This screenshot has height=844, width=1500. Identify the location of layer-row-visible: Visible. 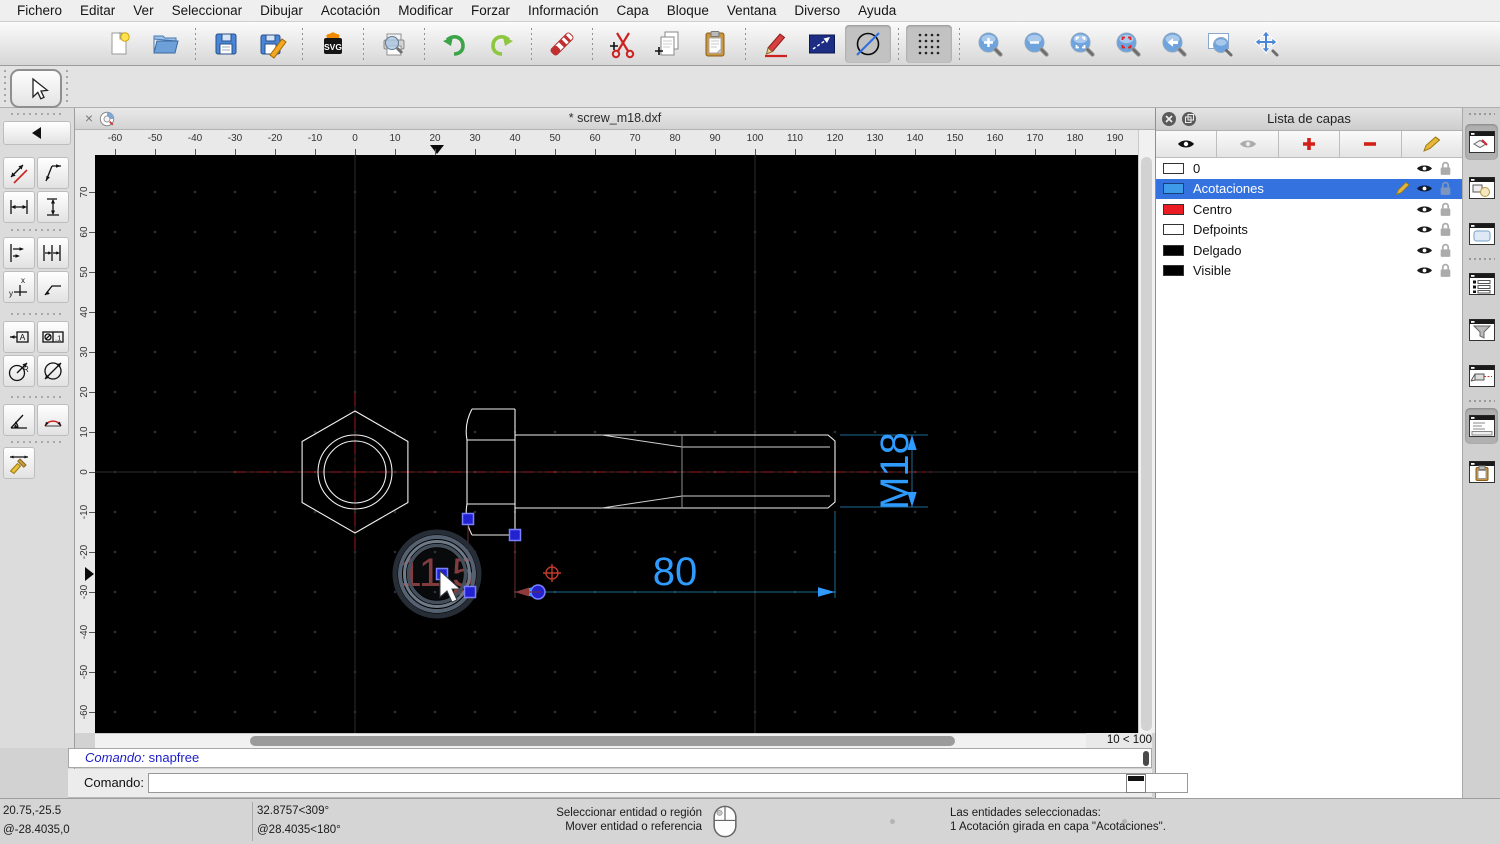
(1309, 271).